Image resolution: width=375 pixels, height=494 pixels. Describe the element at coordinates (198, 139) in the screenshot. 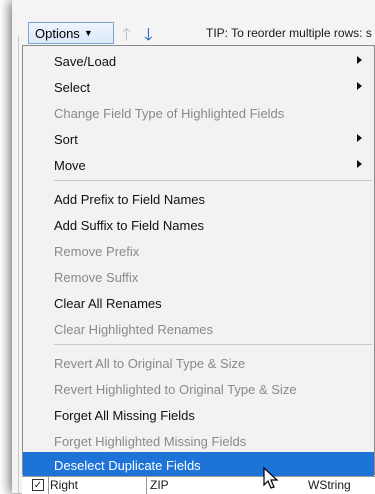

I see `menu-item-sort: Sort` at that location.